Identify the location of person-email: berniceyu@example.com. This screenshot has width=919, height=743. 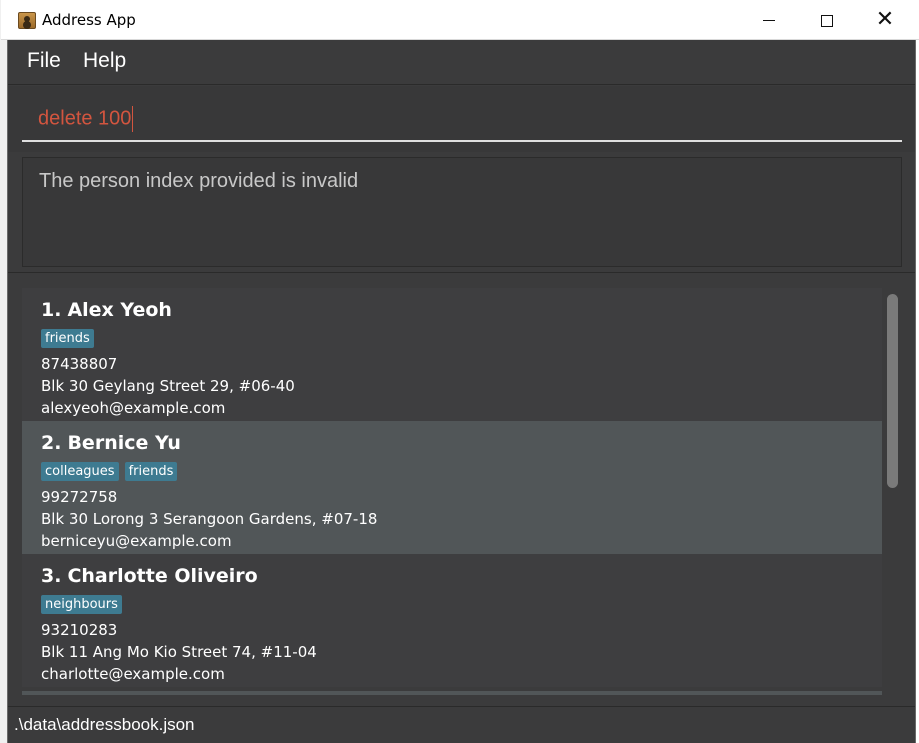
(136, 541).